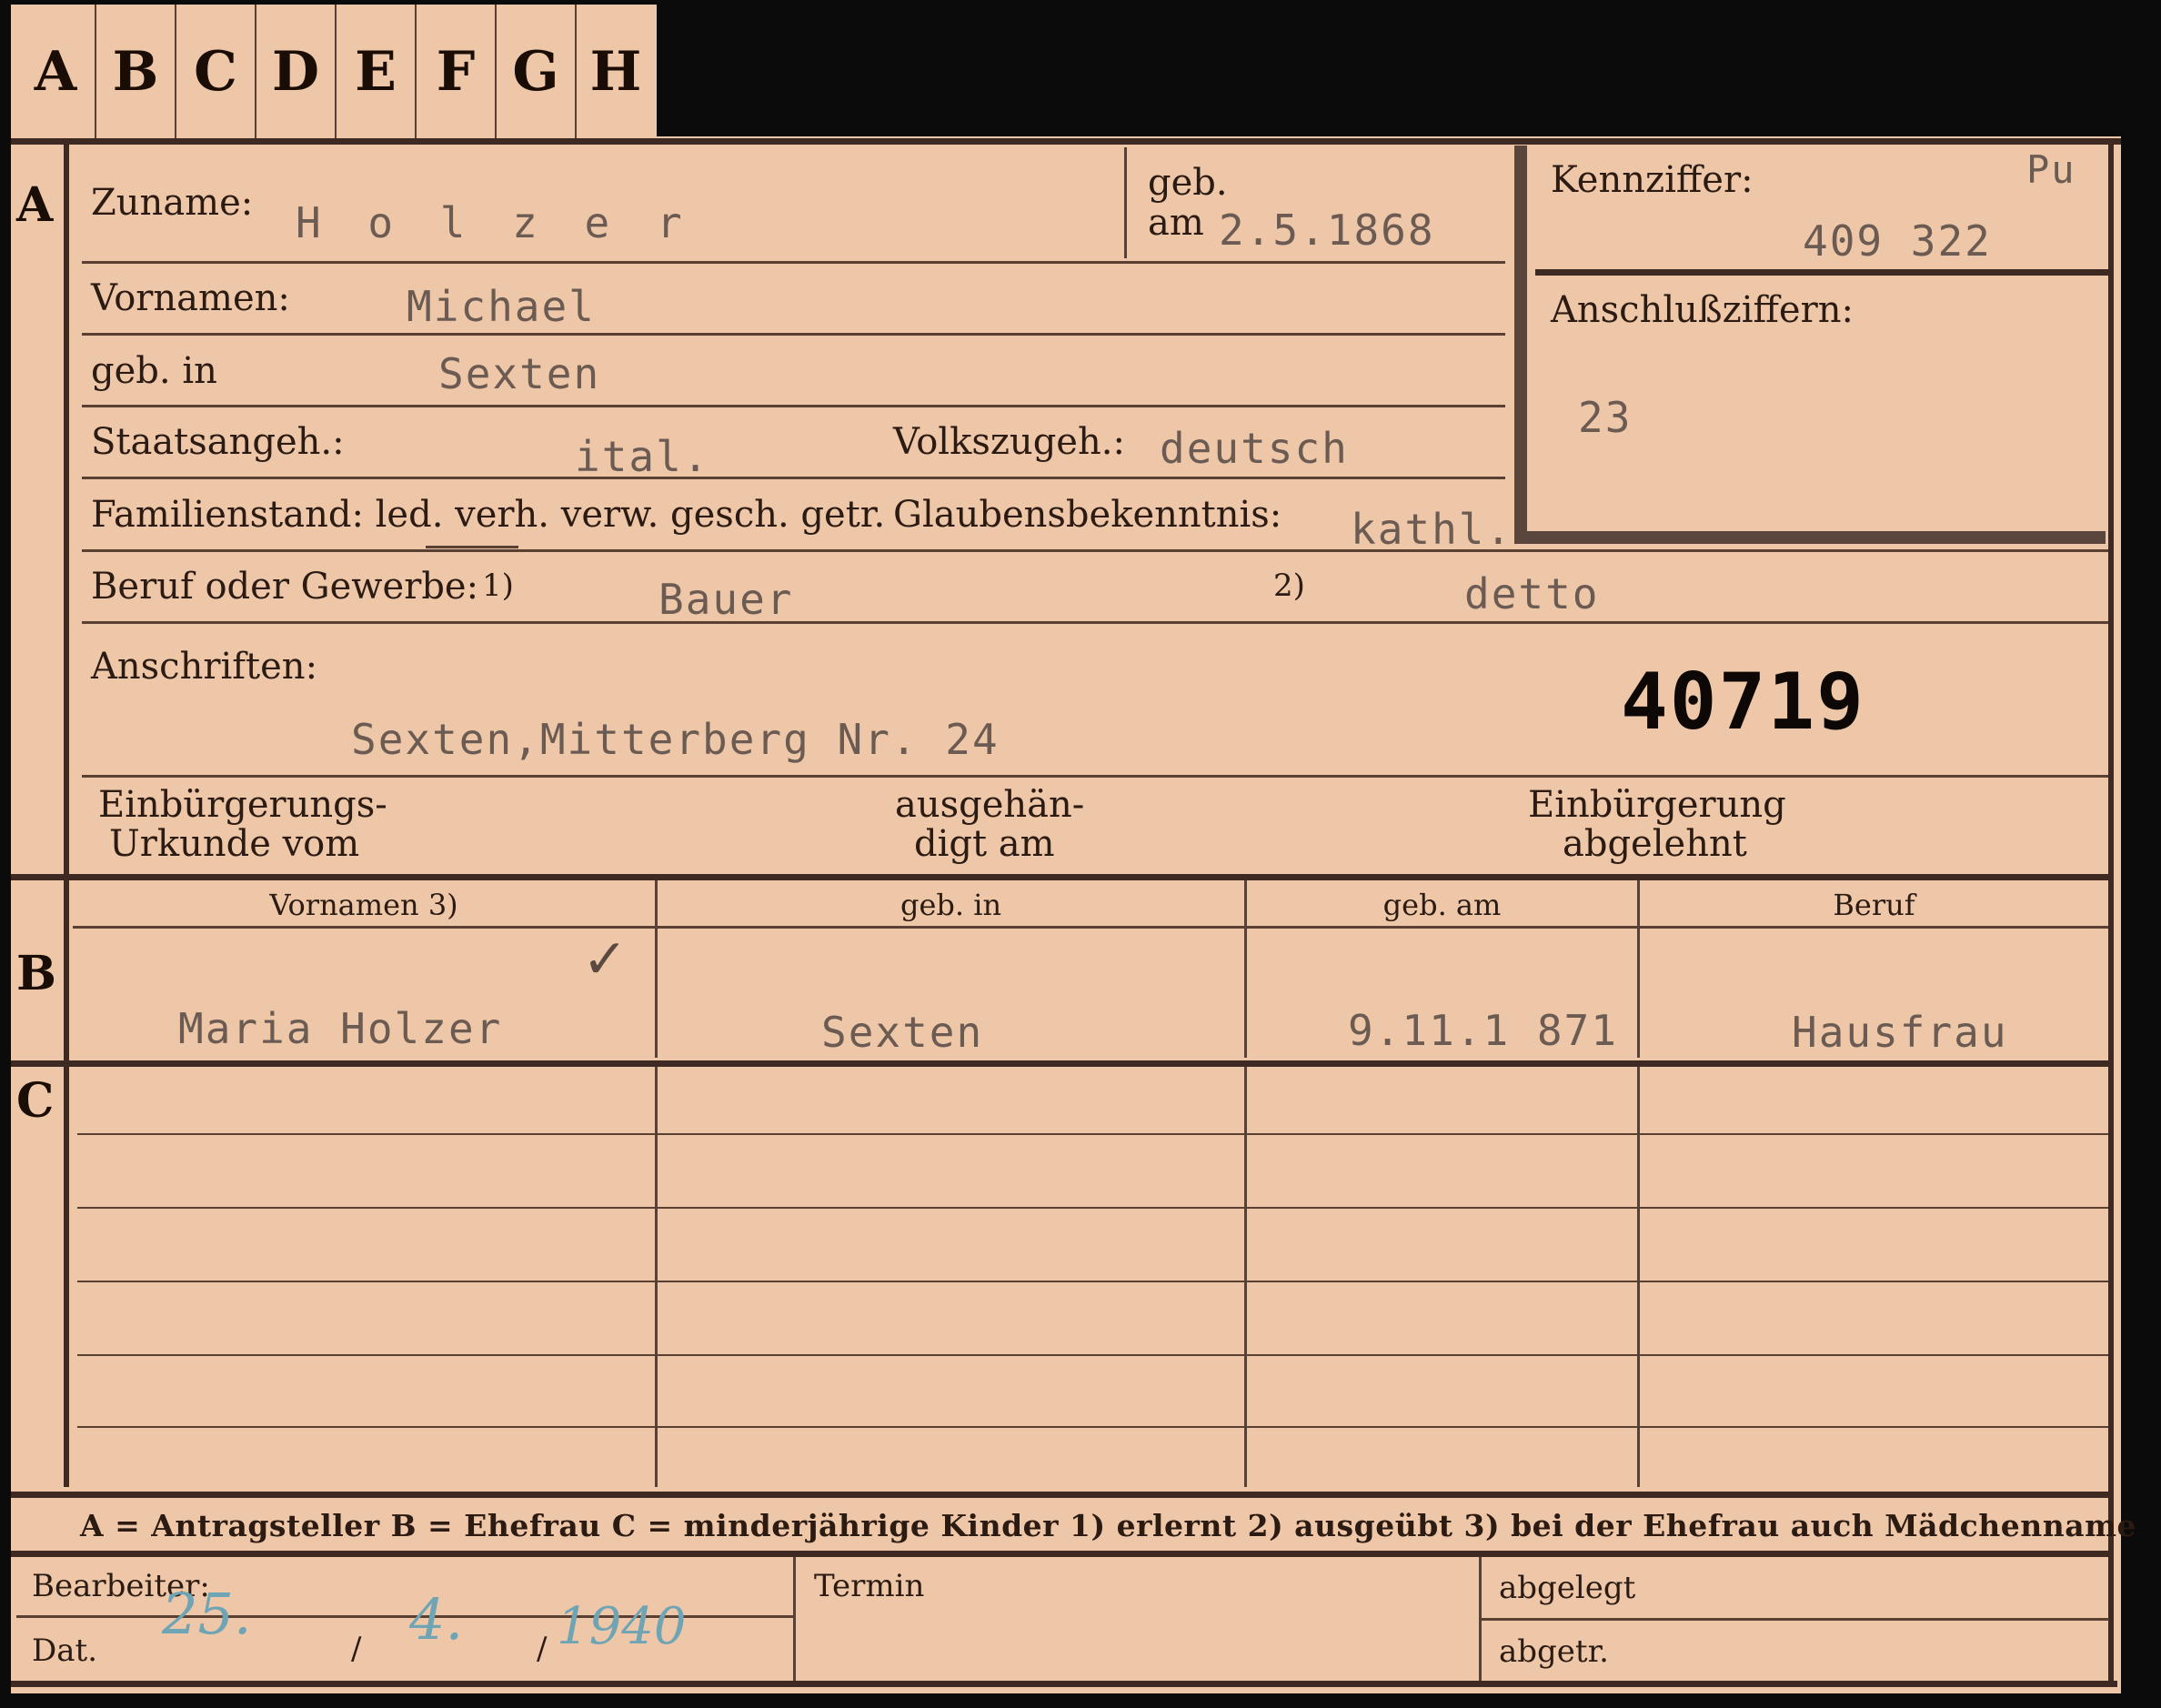 This screenshot has width=2161, height=1708. What do you see at coordinates (869, 1586) in the screenshot?
I see `termin-label: Termin` at bounding box center [869, 1586].